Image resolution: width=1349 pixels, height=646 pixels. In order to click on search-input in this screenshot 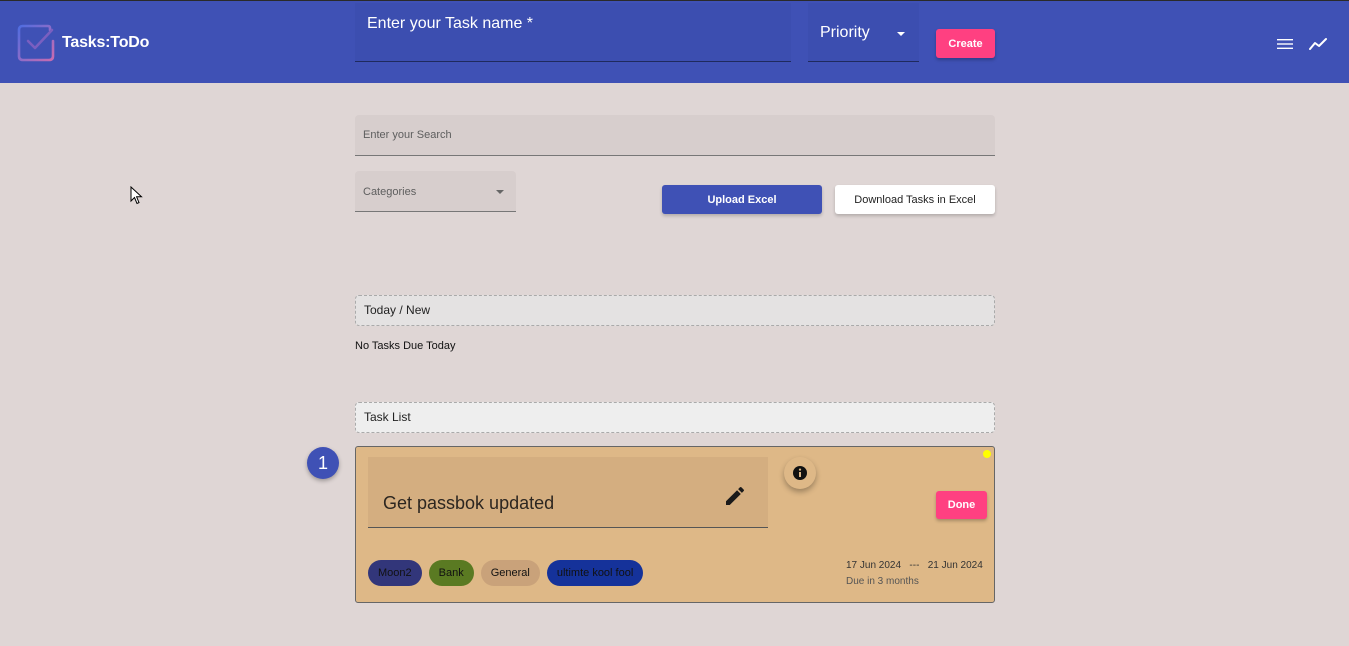, I will do `click(675, 135)`.